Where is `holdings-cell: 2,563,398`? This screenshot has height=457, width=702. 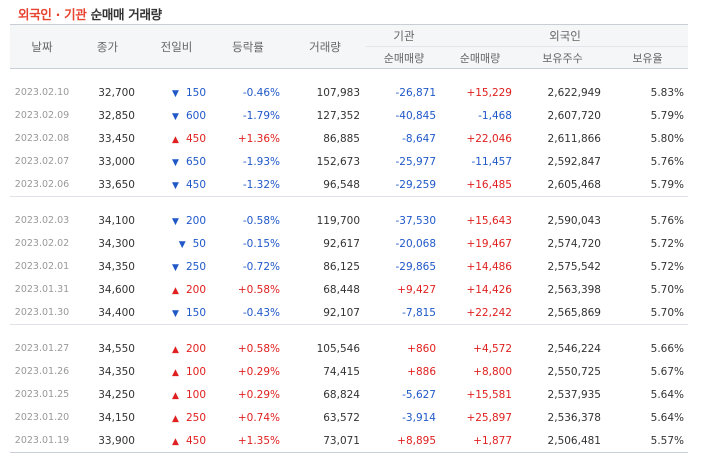 holdings-cell: 2,563,398 is located at coordinates (574, 289).